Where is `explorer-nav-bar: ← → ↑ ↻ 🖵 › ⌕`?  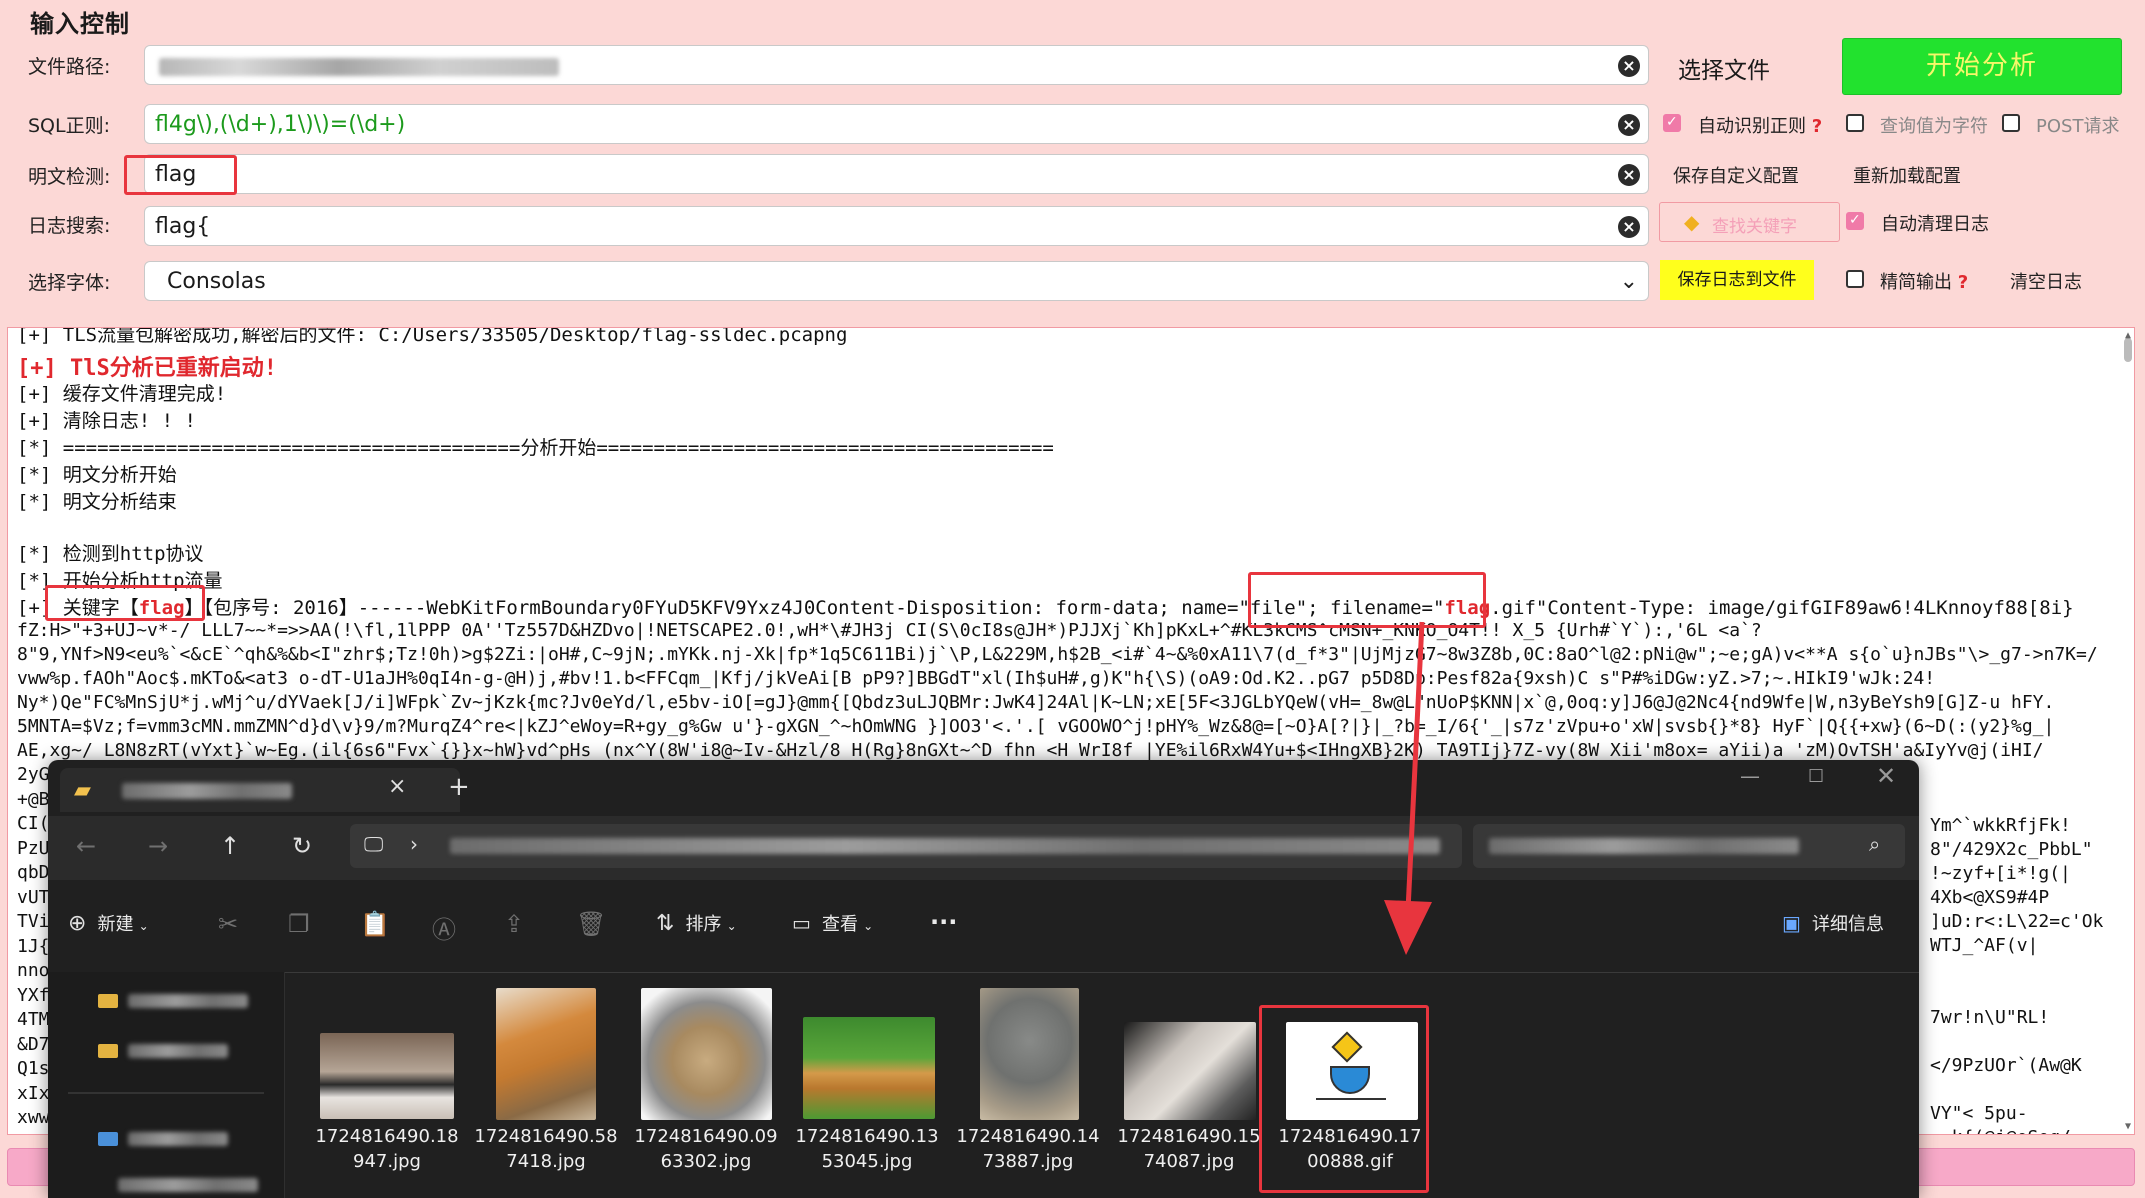 explorer-nav-bar: ← → ↑ ↻ 🖵 › ⌕ is located at coordinates (983, 848).